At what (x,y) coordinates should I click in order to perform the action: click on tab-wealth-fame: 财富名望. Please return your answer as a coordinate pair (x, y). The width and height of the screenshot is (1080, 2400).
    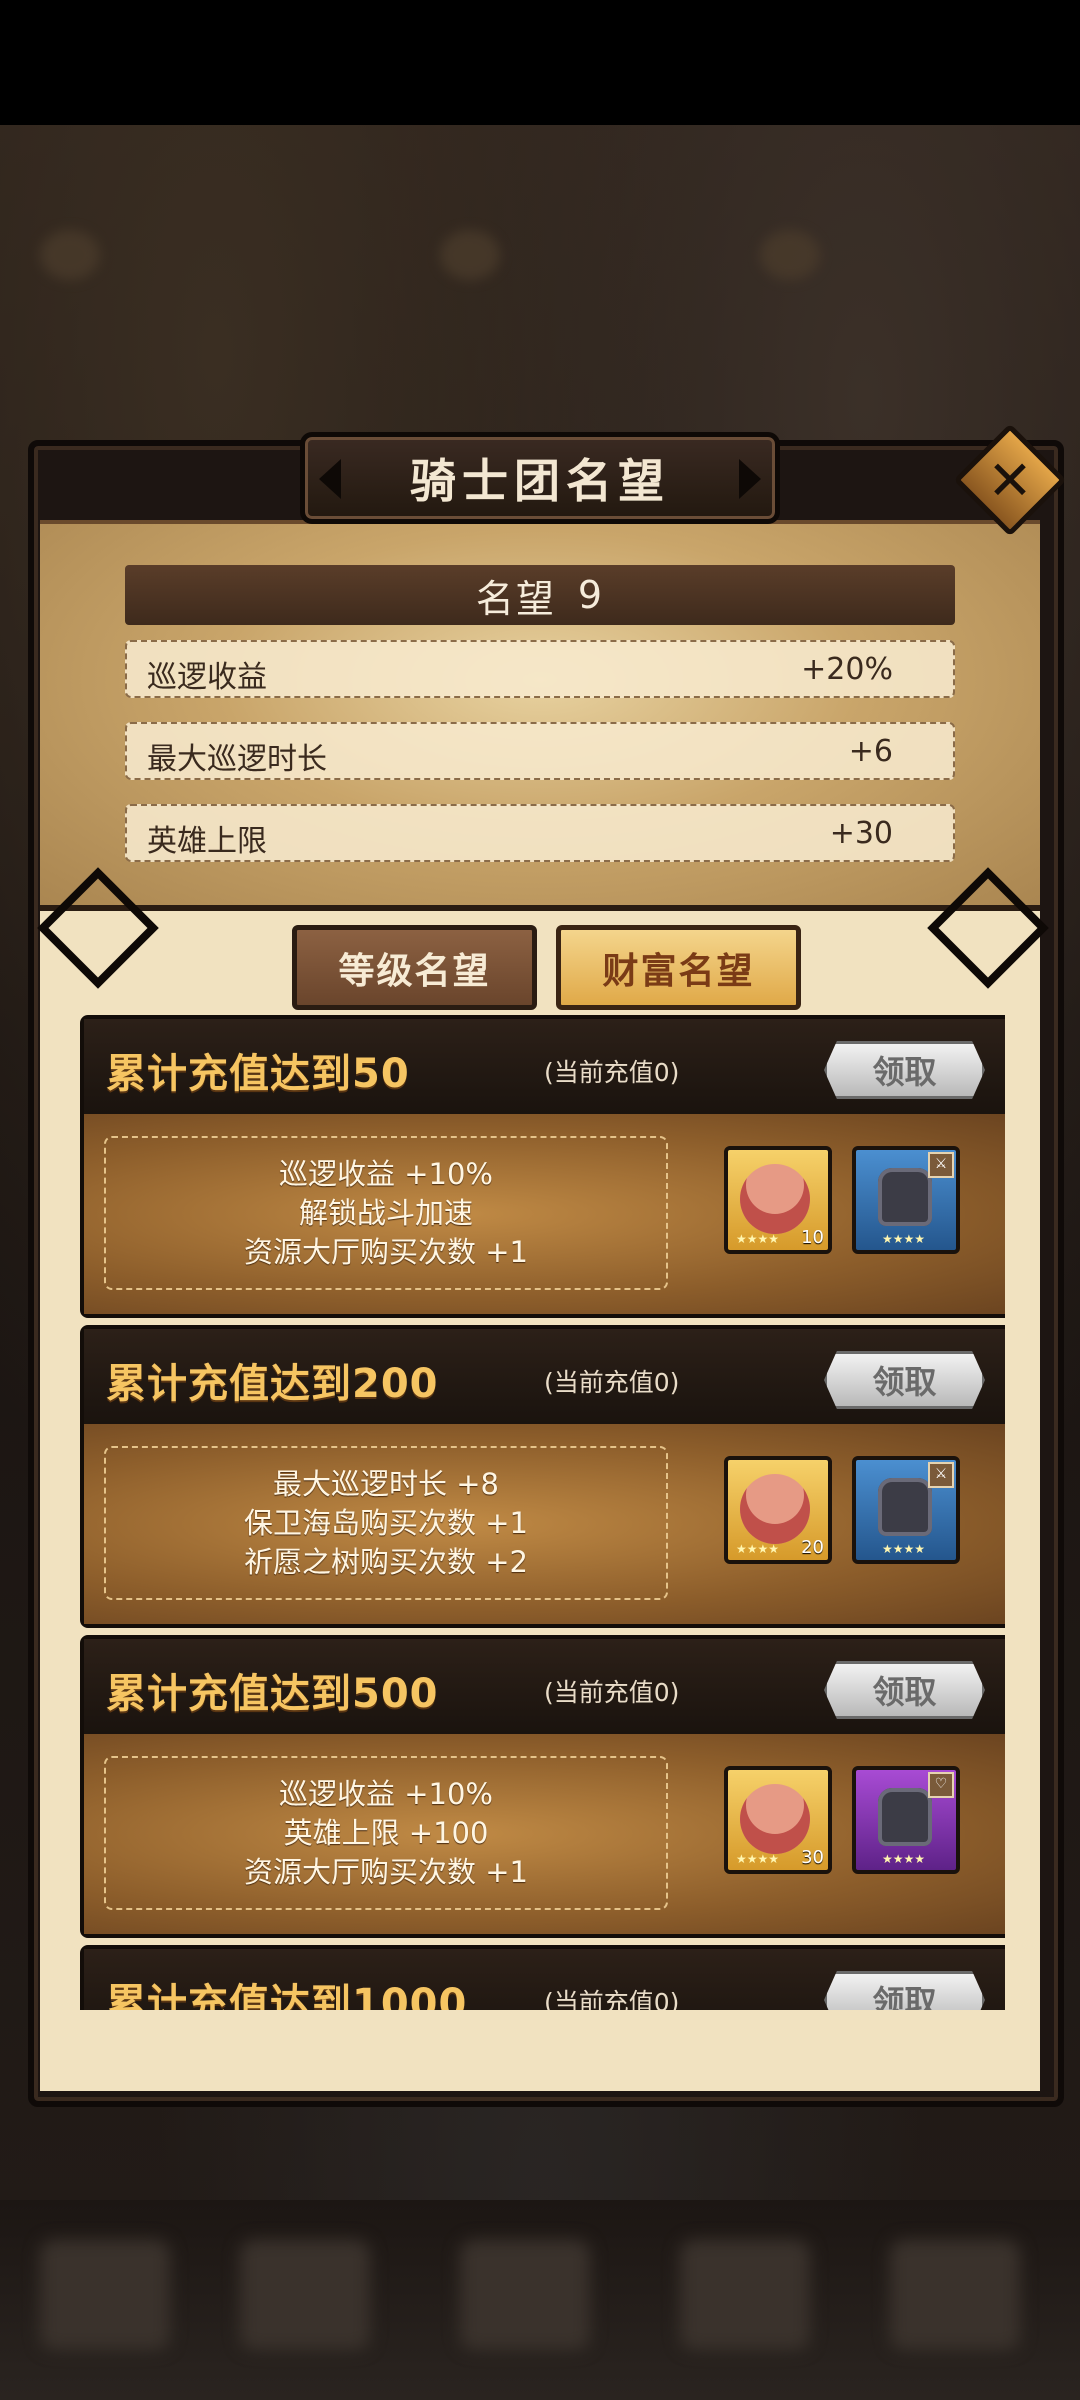
    Looking at the image, I should click on (678, 967).